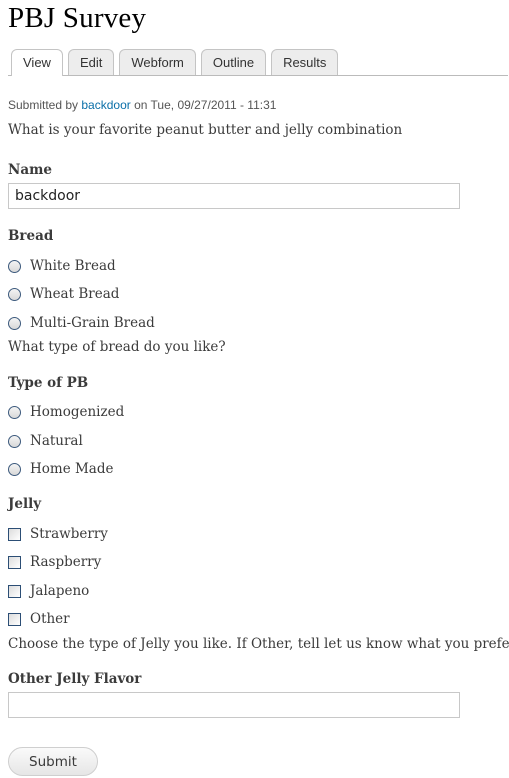  Describe the element at coordinates (305, 62) in the screenshot. I see `tab-results: Results` at that location.